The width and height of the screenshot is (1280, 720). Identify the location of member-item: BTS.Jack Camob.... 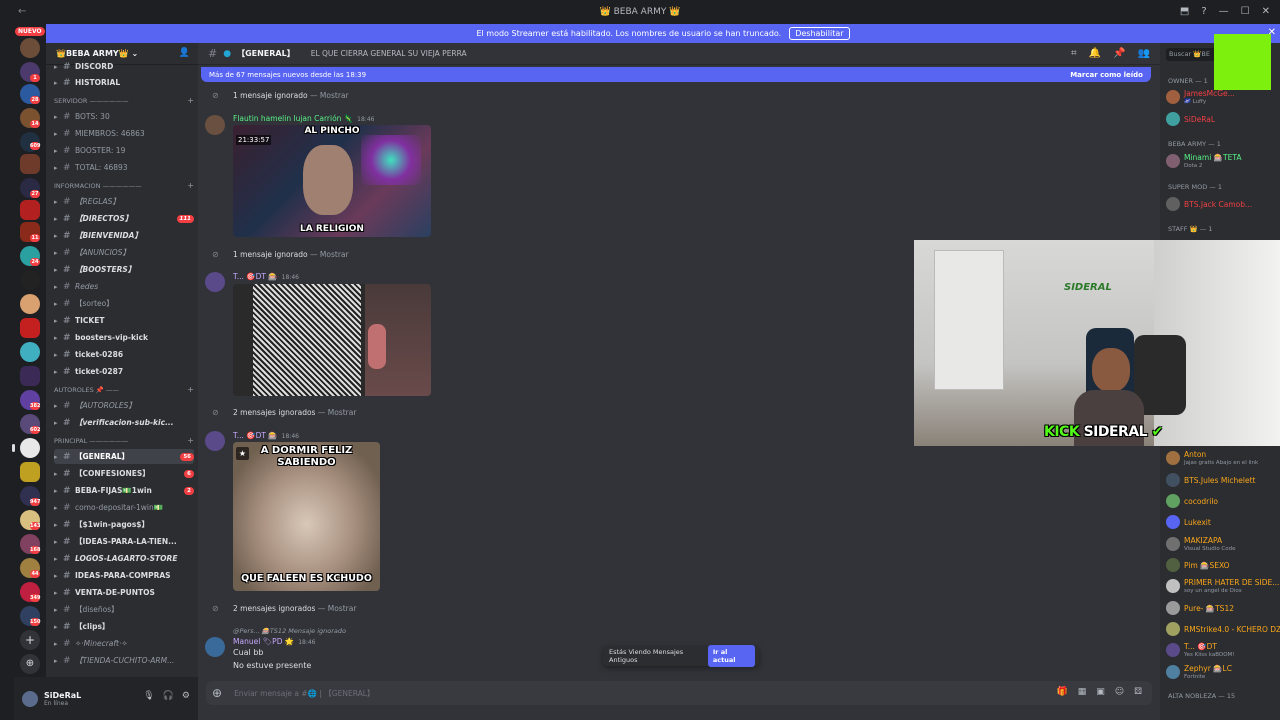
(1223, 204).